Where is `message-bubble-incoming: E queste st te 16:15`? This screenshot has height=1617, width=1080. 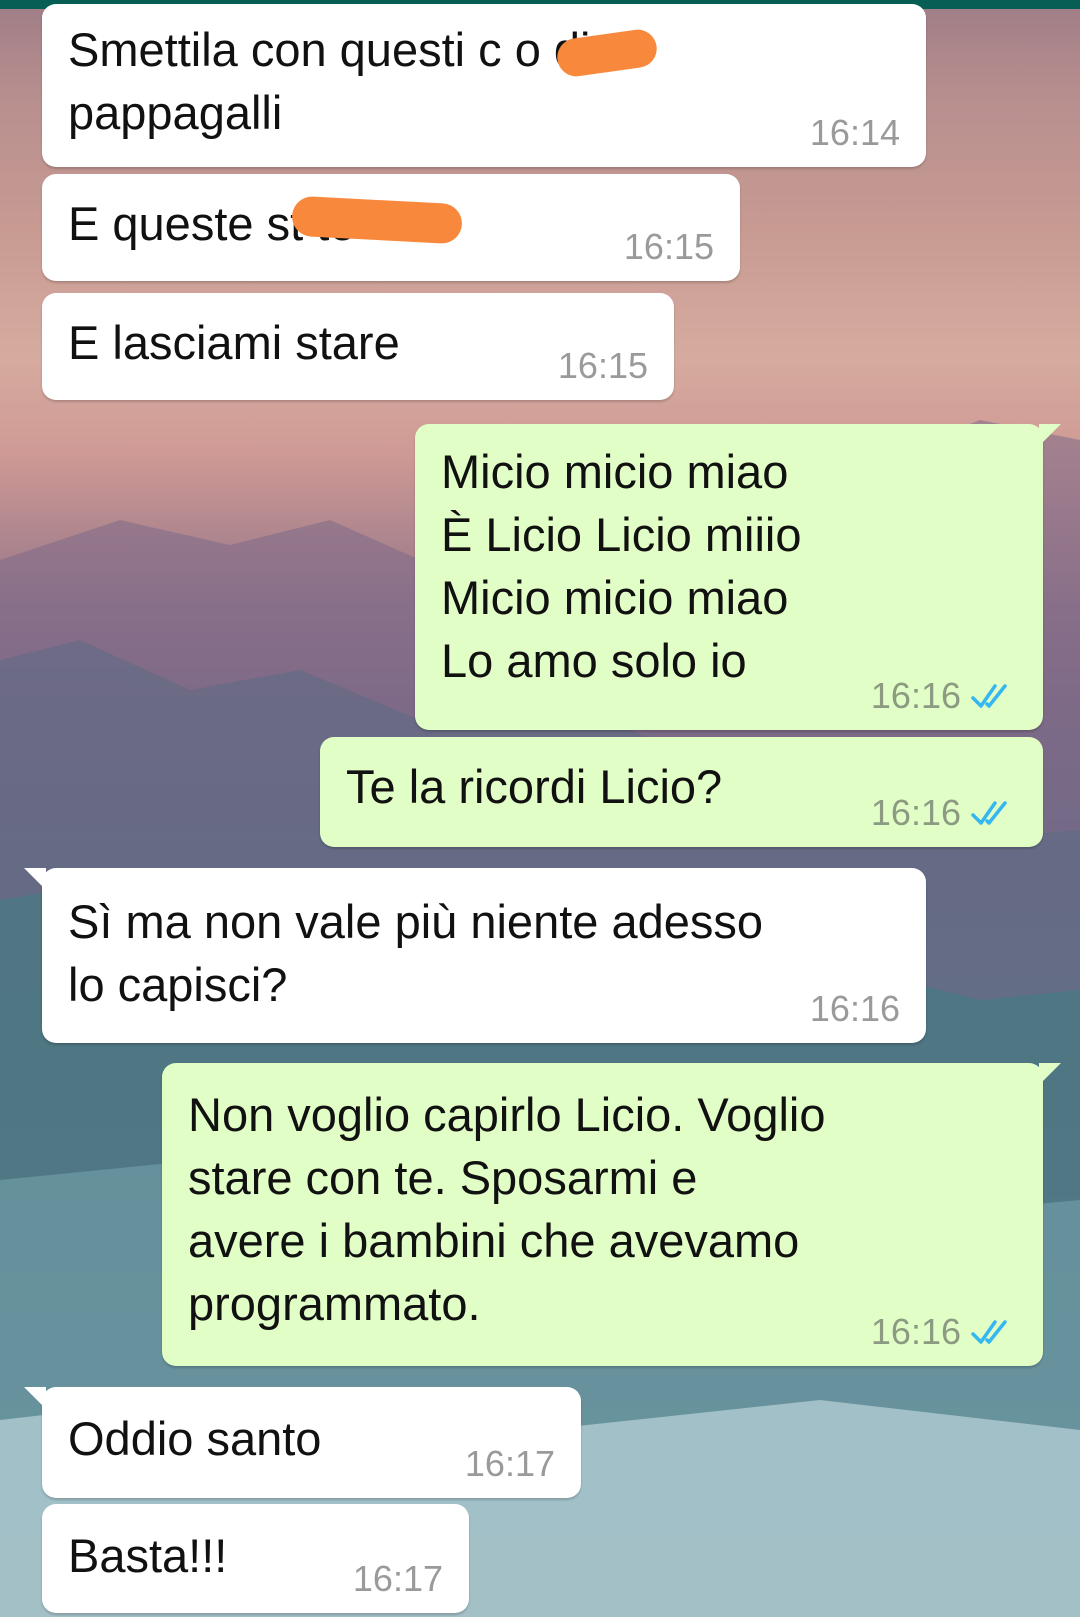
message-bubble-incoming: E queste st te 16:15 is located at coordinates (391, 227).